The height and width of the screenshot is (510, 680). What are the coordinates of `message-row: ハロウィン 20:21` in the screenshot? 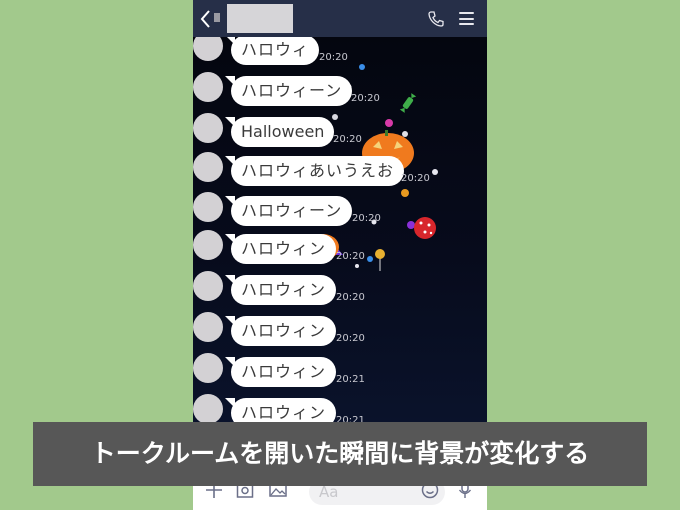 It's located at (340, 373).